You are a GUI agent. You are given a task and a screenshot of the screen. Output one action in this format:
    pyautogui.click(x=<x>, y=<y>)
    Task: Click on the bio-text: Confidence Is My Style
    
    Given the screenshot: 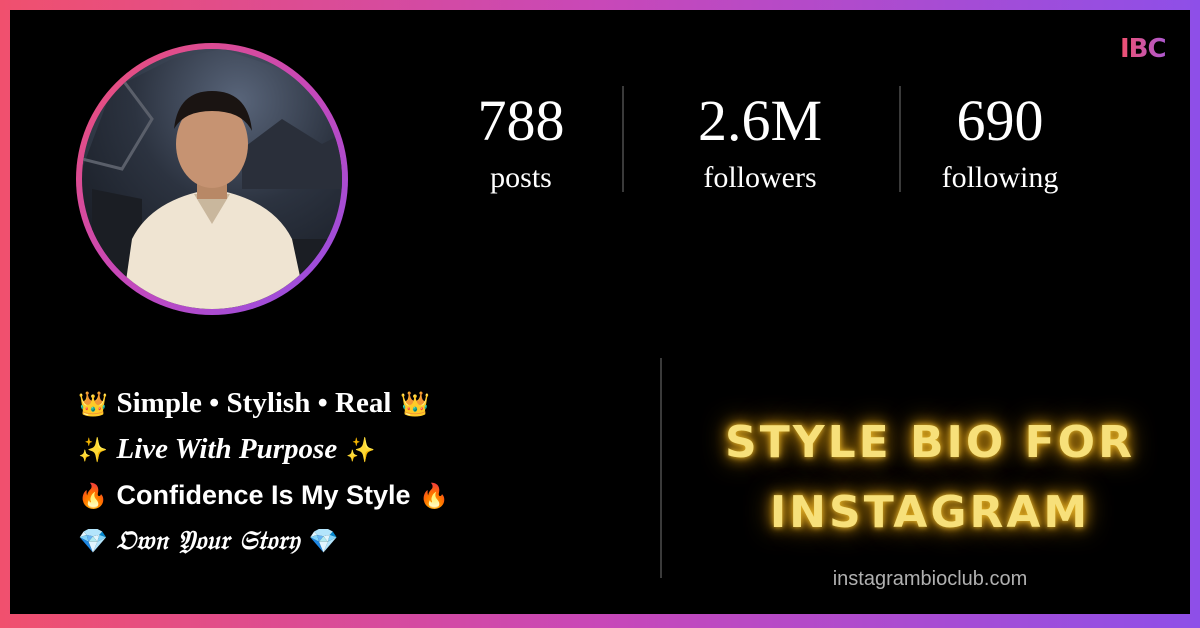 What is the action you would take?
    pyautogui.click(x=263, y=495)
    